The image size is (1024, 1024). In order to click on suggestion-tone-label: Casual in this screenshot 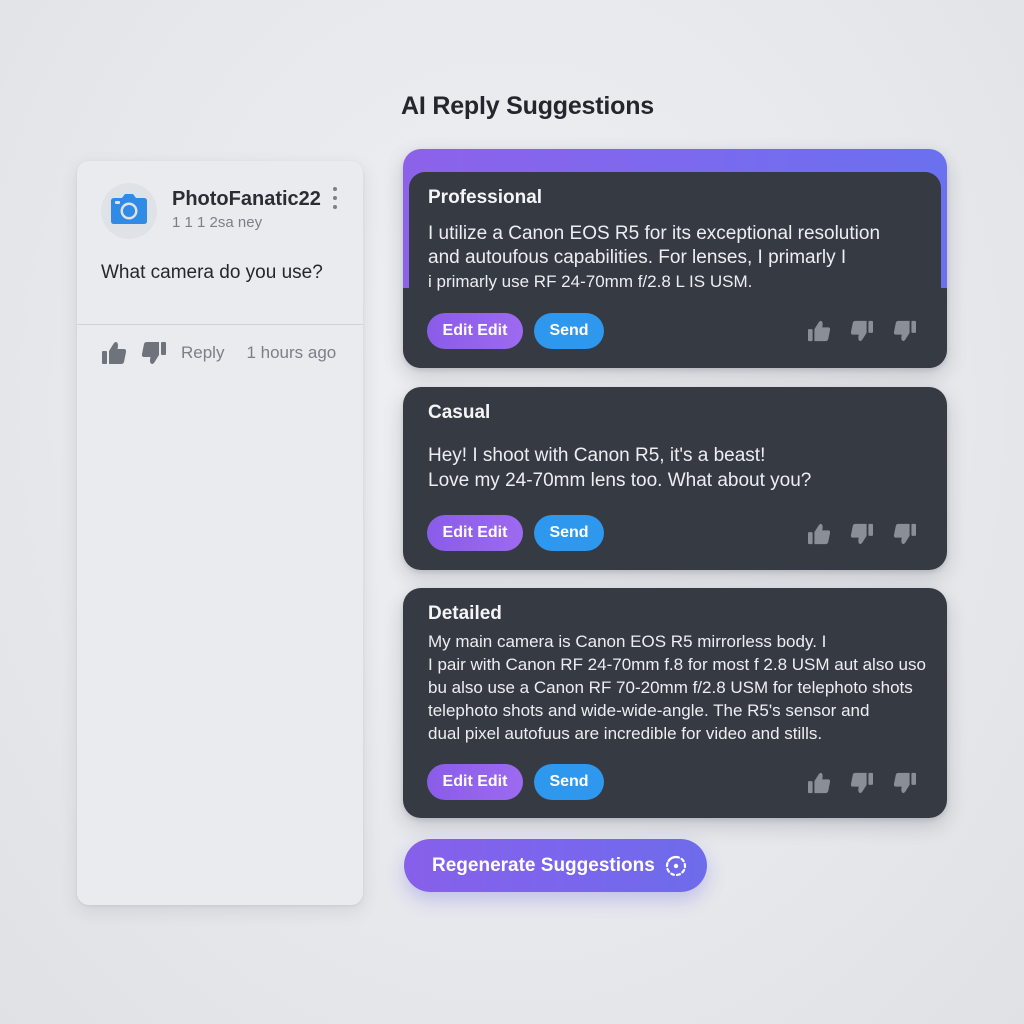, I will do `click(459, 412)`.